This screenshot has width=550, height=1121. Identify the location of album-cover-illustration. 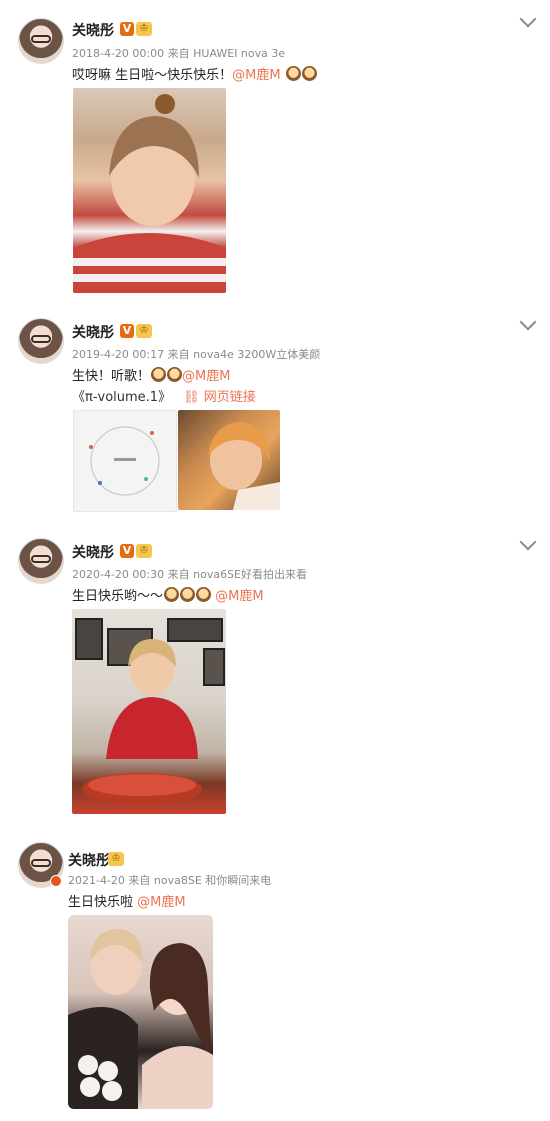
(124, 461).